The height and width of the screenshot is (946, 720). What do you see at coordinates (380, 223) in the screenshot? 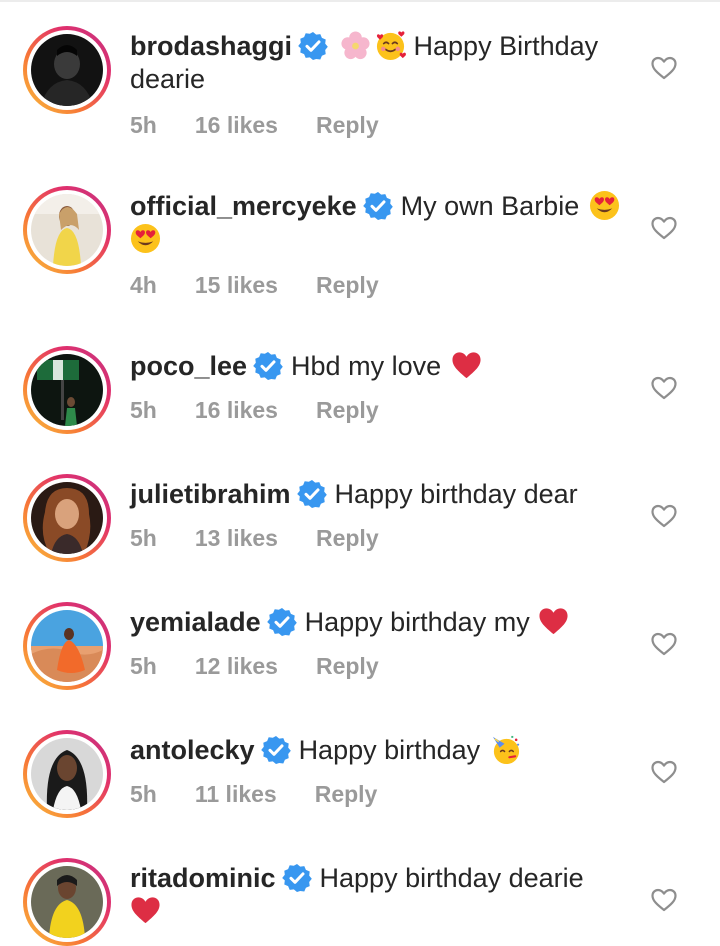
I see `comment-text-block: official_mercyeke My own Barbie` at bounding box center [380, 223].